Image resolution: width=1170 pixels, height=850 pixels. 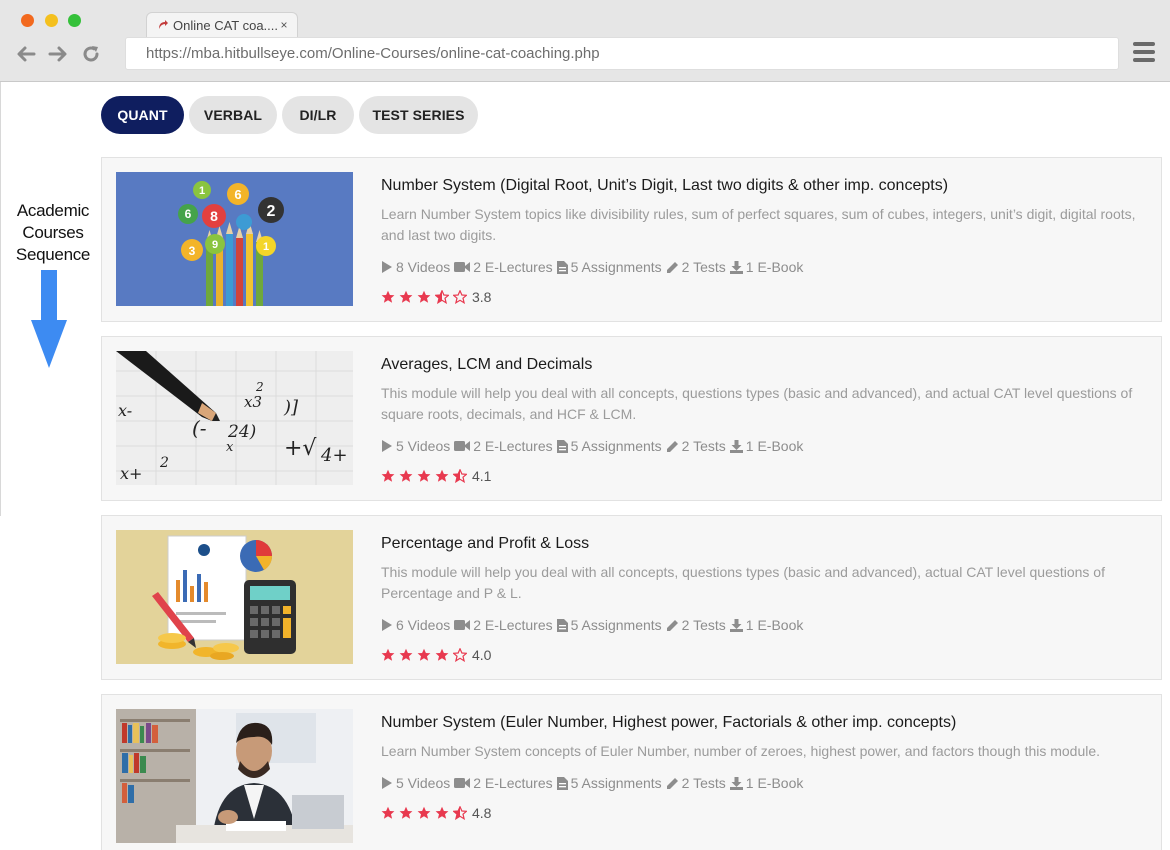 I want to click on svg-text: 24), so click(x=241, y=432).